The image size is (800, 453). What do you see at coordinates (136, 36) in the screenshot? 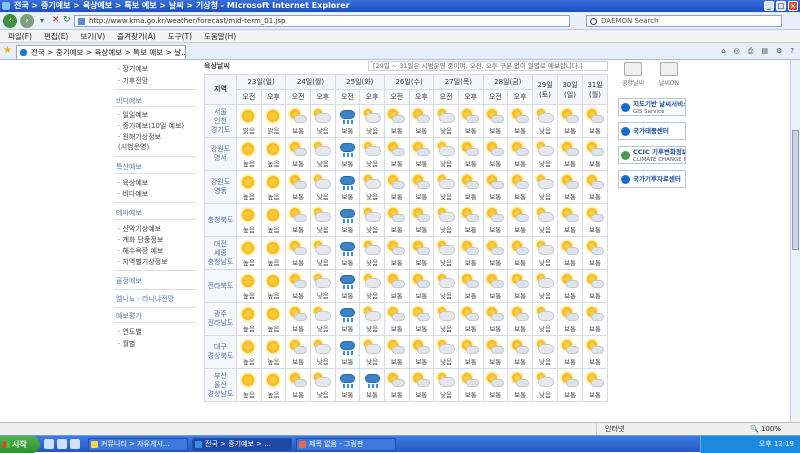
I see `menu-favorites: 즐겨찾기(A)` at bounding box center [136, 36].